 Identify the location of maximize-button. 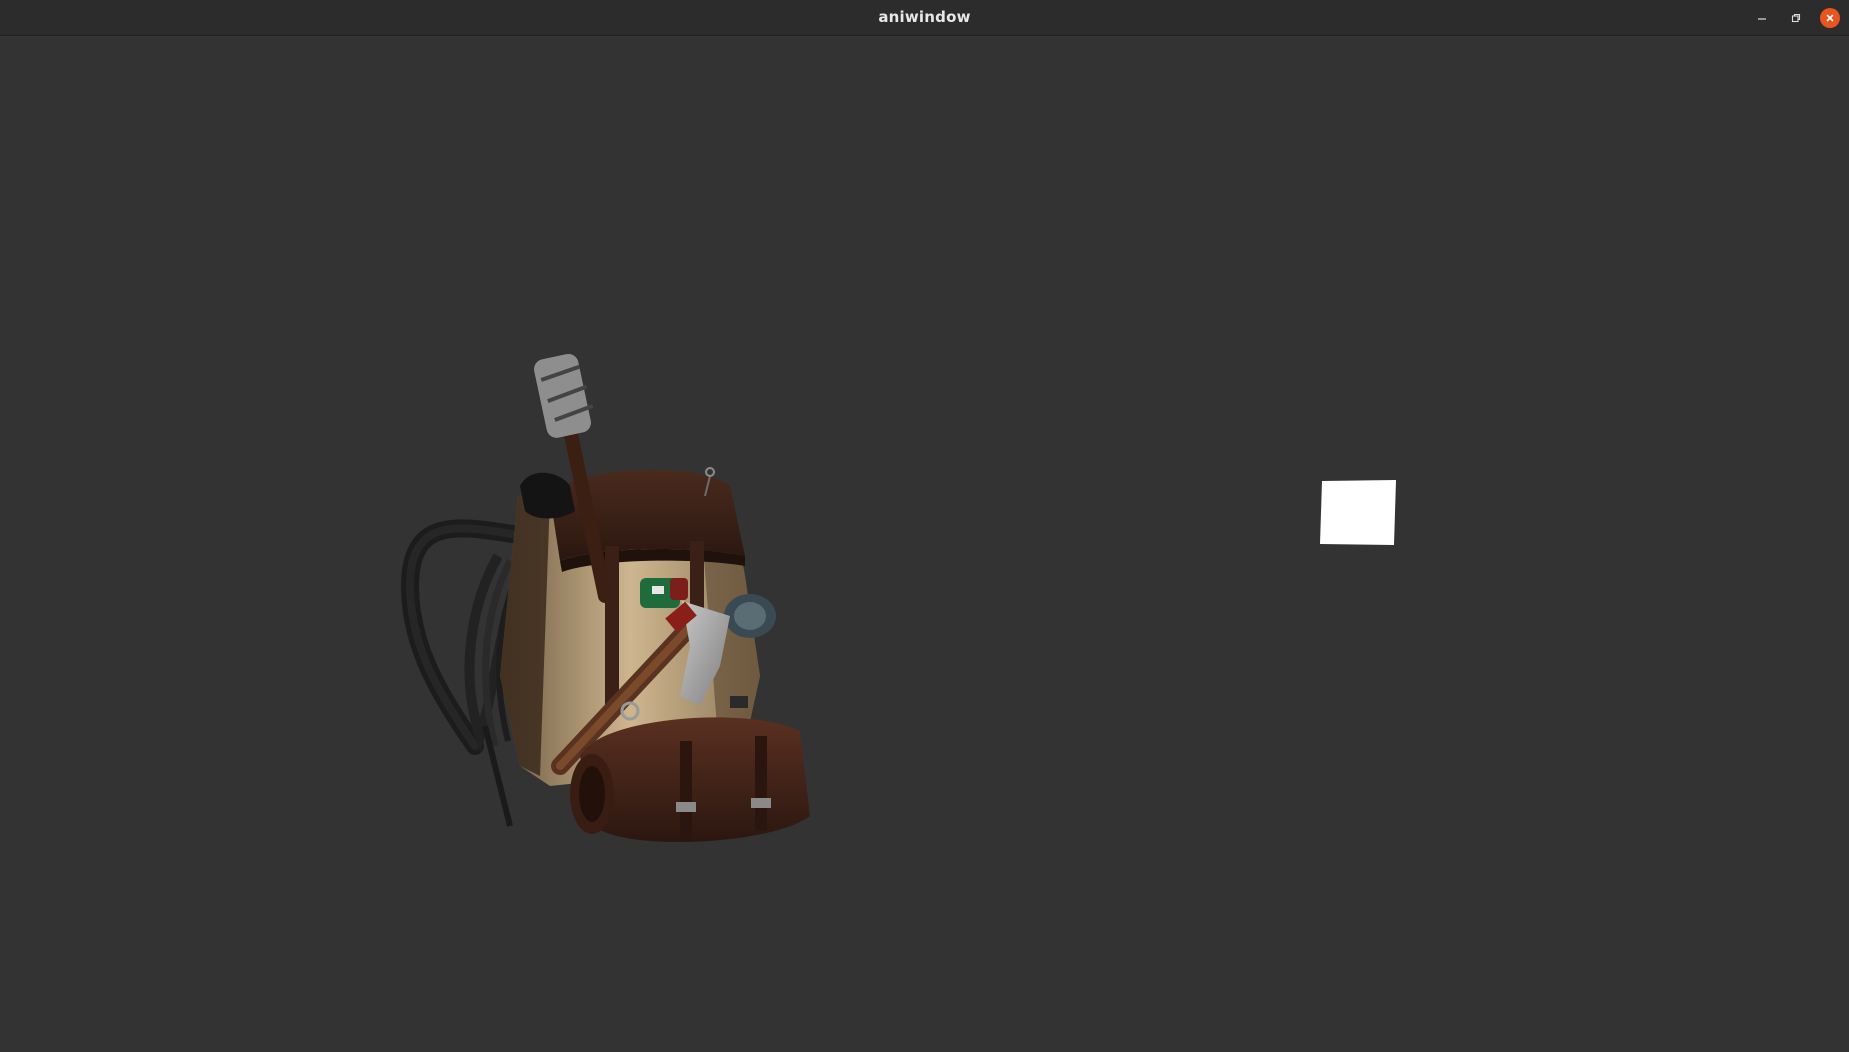
(1796, 18).